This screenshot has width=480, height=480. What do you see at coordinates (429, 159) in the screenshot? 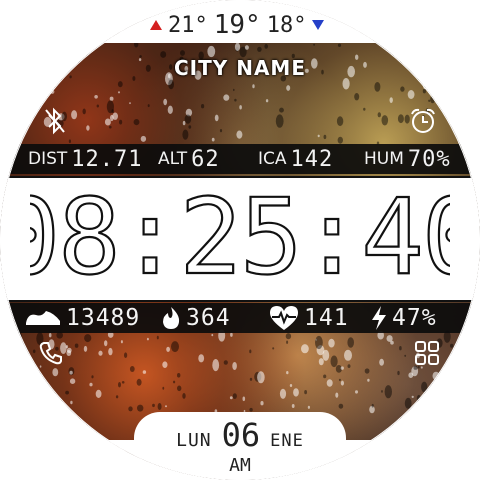
I see `humidity-value: 70%` at bounding box center [429, 159].